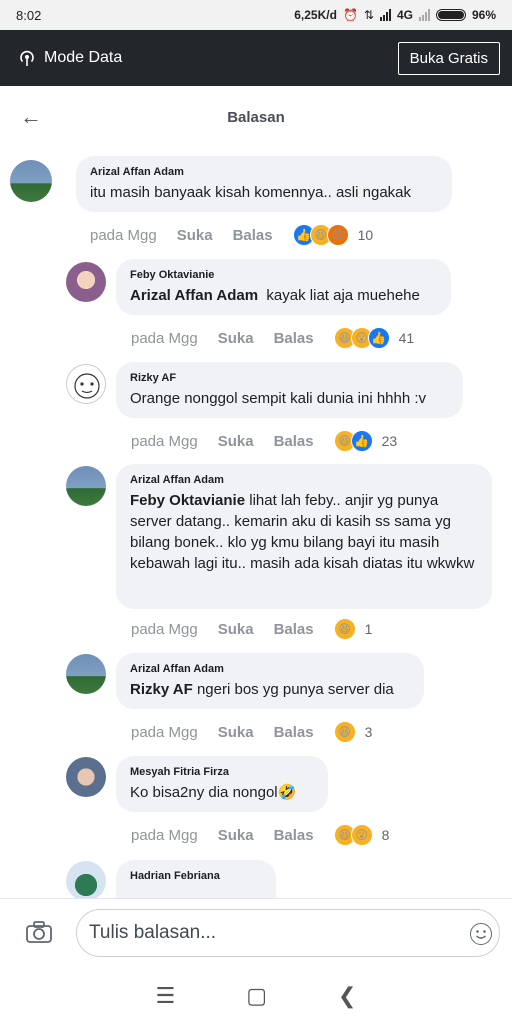 Image resolution: width=512 pixels, height=1024 pixels. Describe the element at coordinates (385, 15) in the screenshot. I see `signal-icon` at that location.